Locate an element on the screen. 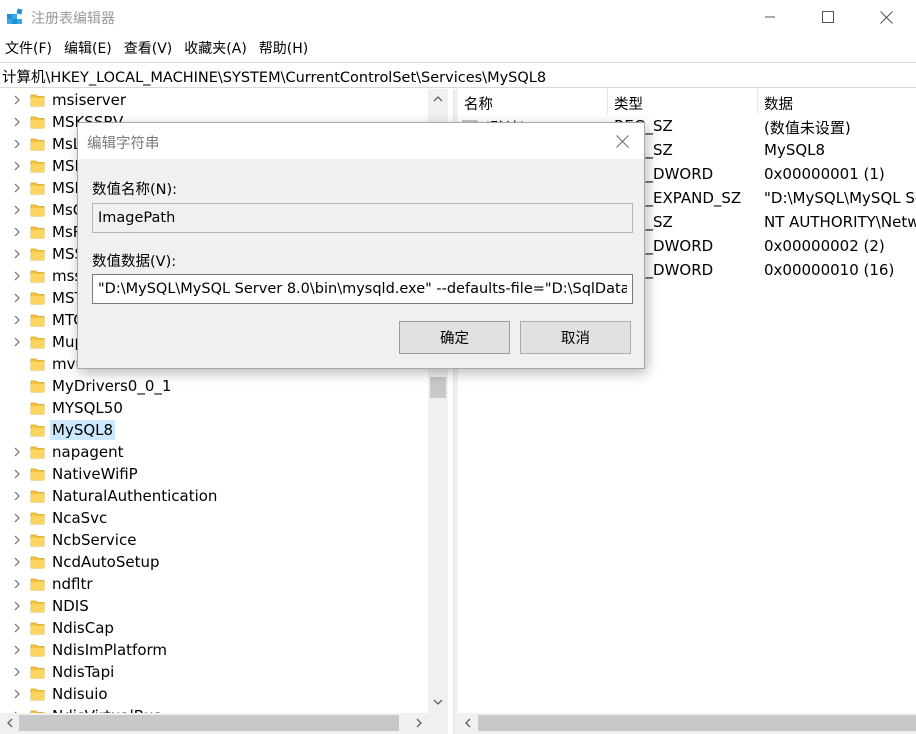 The width and height of the screenshot is (916, 734). dialog-title-bar: 编辑字符串 is located at coordinates (361, 141).